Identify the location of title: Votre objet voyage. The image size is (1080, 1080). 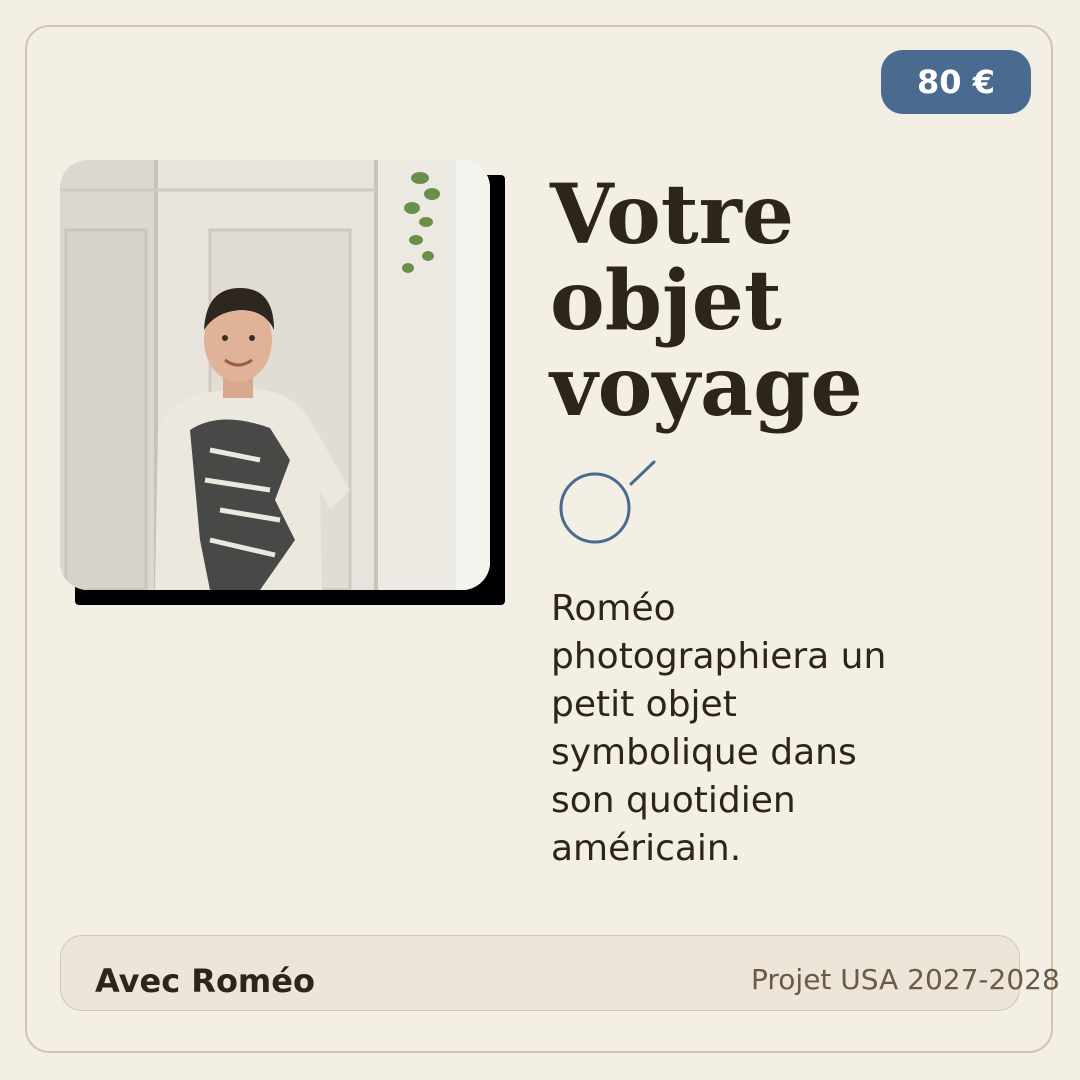
(760, 301).